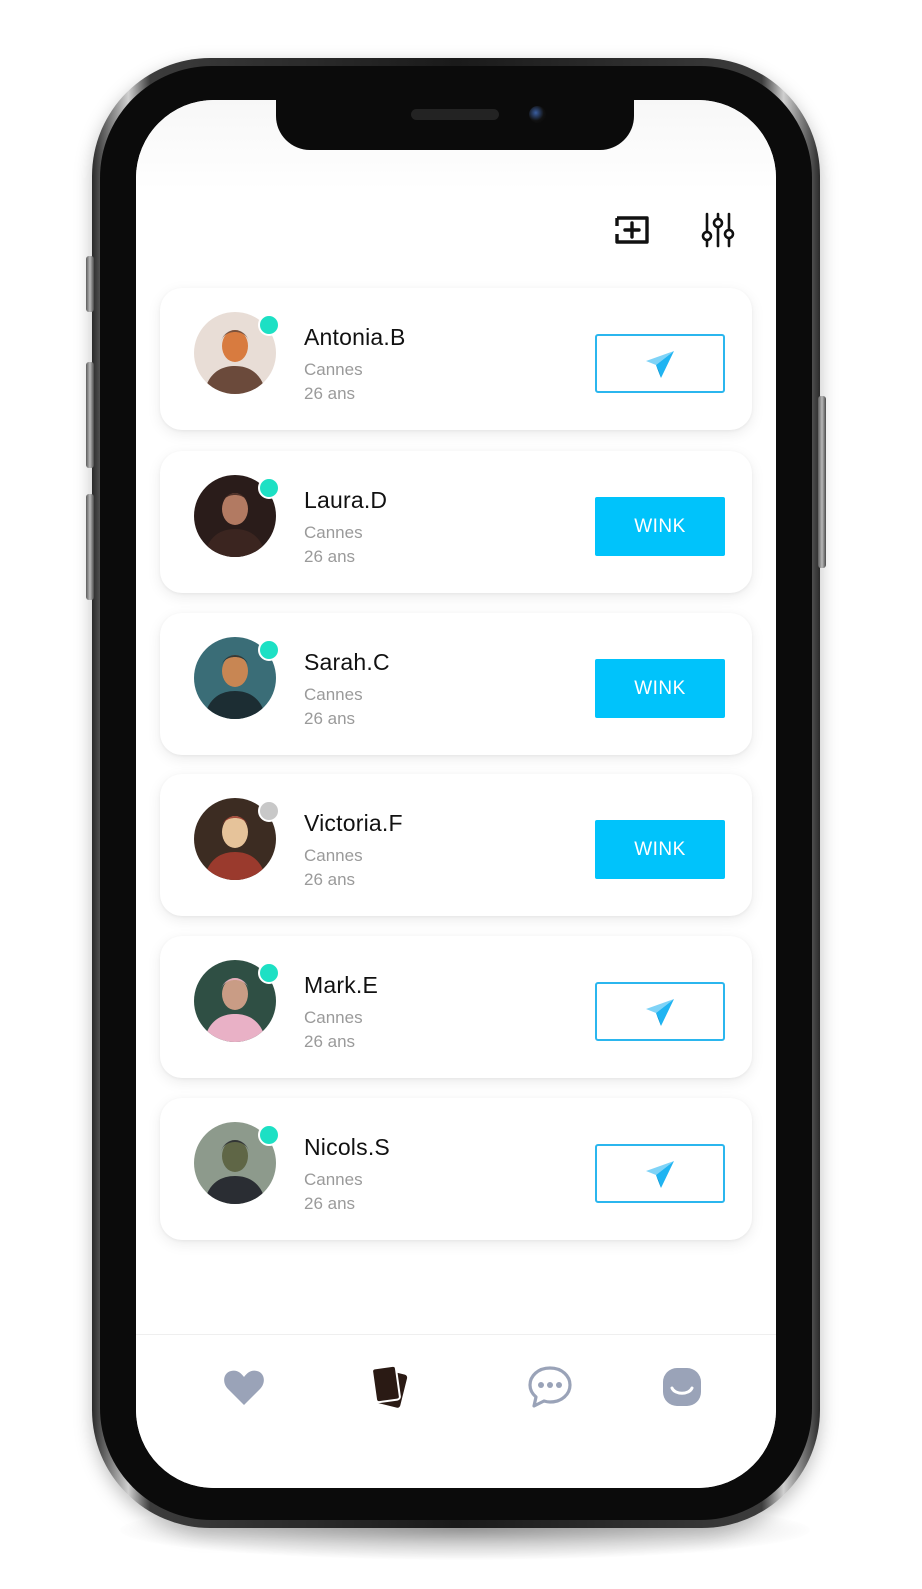 The width and height of the screenshot is (922, 1589). Describe the element at coordinates (456, 1411) in the screenshot. I see `bottom-tab-bar` at that location.